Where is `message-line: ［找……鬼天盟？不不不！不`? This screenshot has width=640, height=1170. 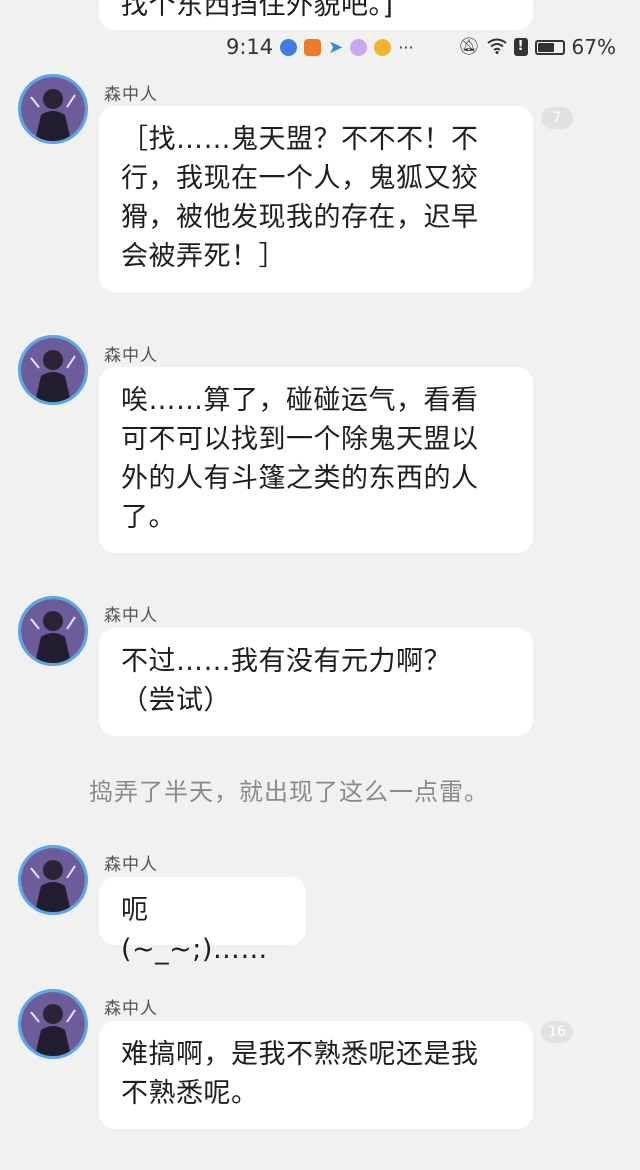
message-line: ［找……鬼天盟？不不不！不 is located at coordinates (300, 139).